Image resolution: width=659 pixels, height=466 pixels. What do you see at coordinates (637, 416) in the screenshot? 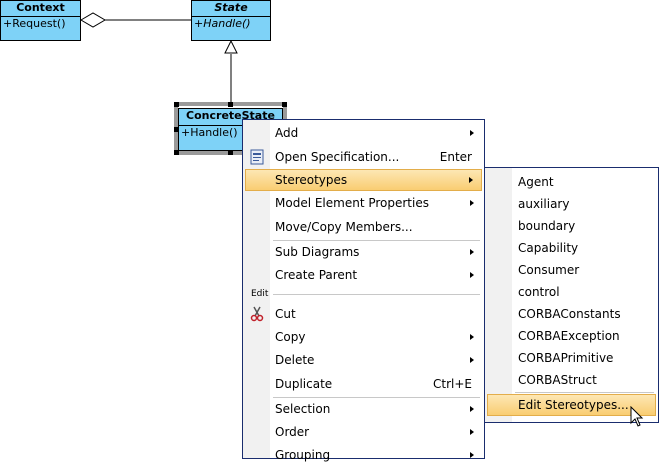
I see `mouse-cursor-icon` at bounding box center [637, 416].